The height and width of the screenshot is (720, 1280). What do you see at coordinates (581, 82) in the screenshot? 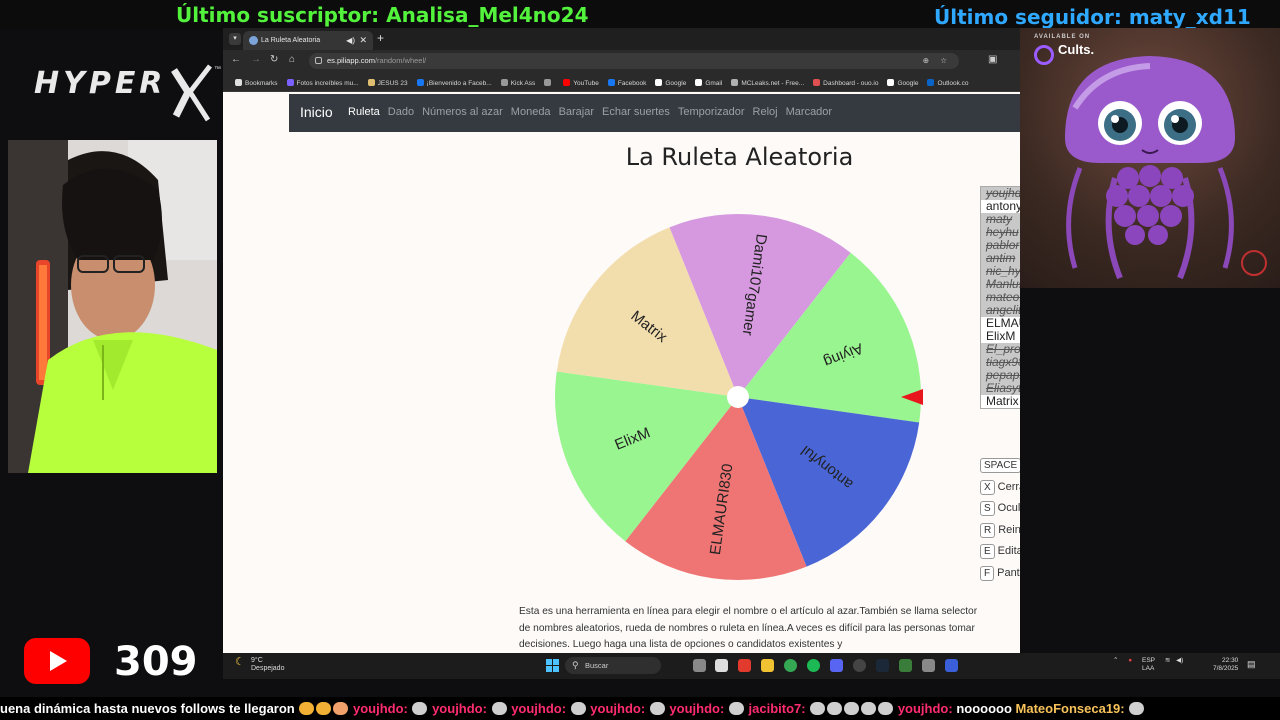
I see `bookmark-item: YouTube` at bounding box center [581, 82].